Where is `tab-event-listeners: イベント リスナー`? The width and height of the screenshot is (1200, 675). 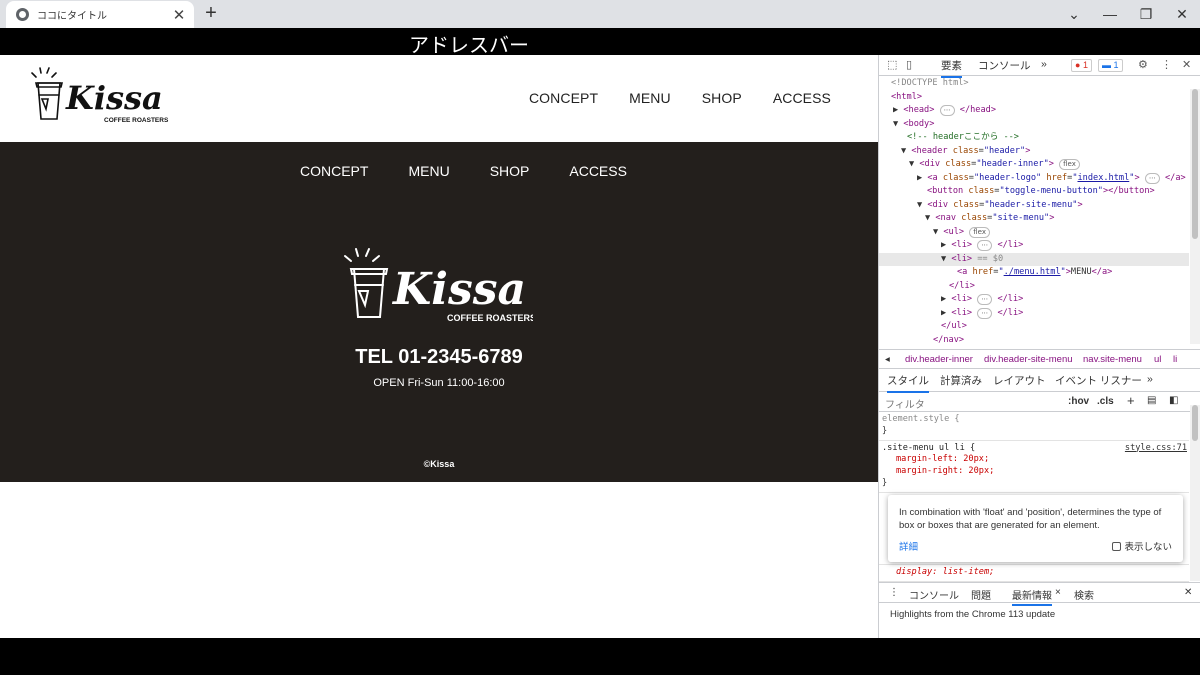
tab-event-listeners: イベント リスナー is located at coordinates (1098, 380).